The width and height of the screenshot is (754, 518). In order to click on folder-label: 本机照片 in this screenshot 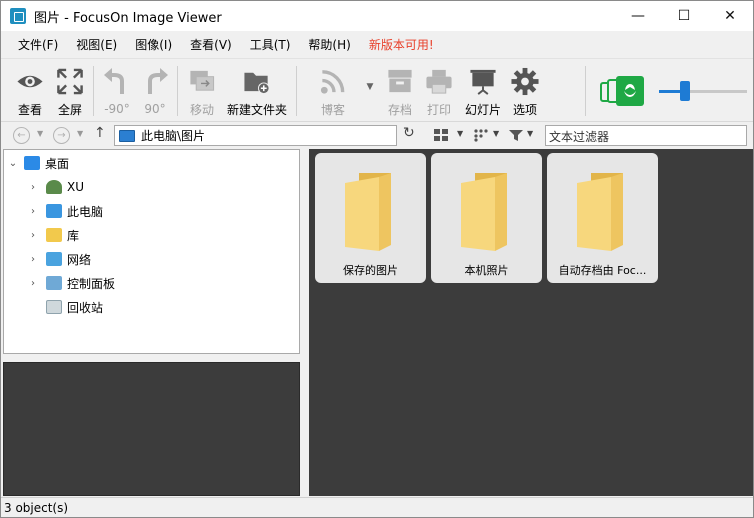, I will do `click(486, 270)`.